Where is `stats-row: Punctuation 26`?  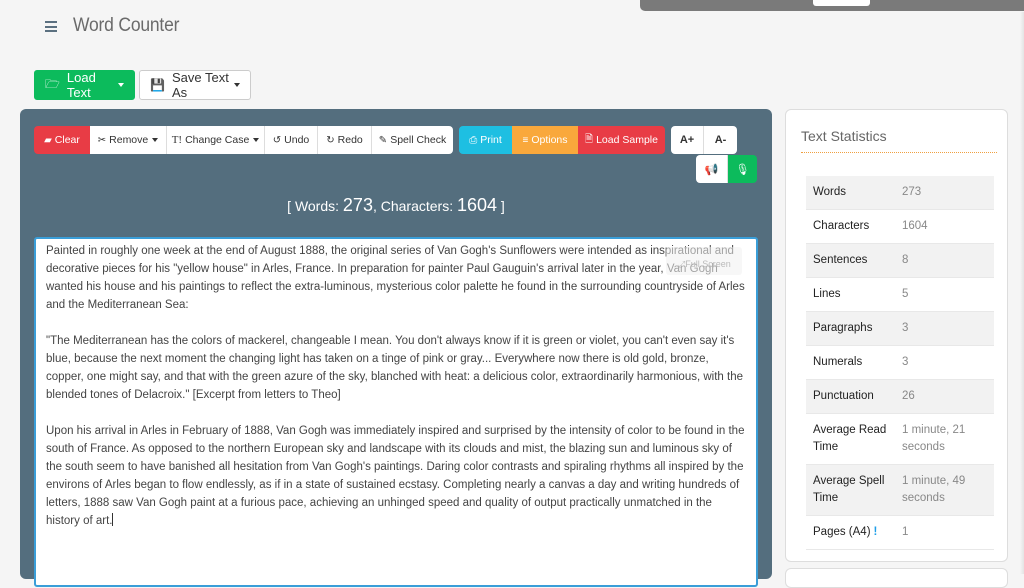
stats-row: Punctuation 26 is located at coordinates (900, 396).